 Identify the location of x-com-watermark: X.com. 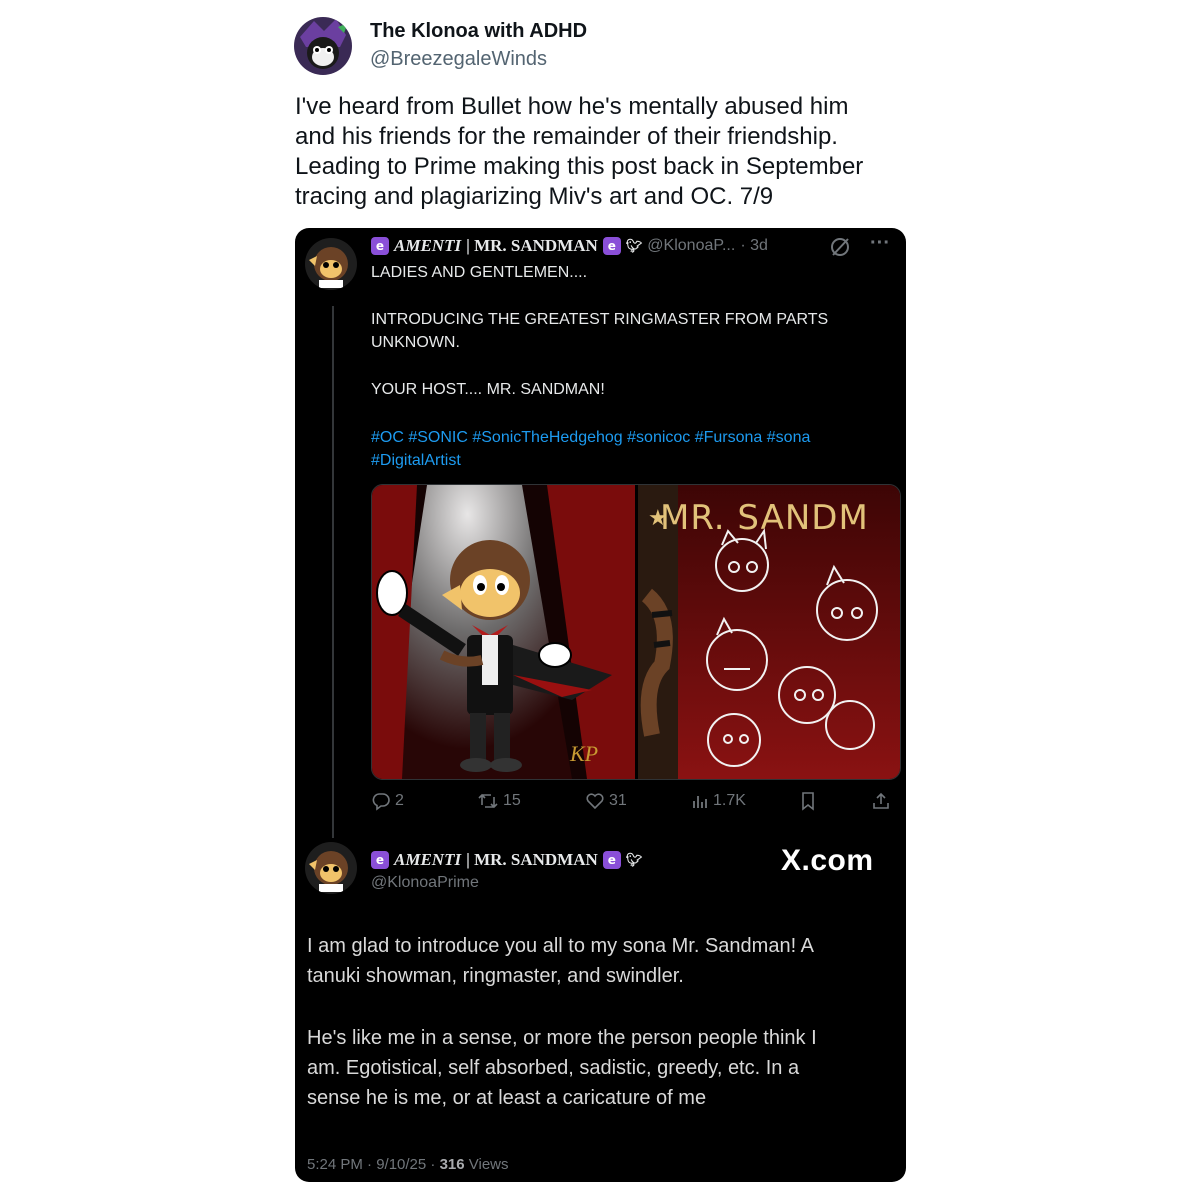
(827, 860).